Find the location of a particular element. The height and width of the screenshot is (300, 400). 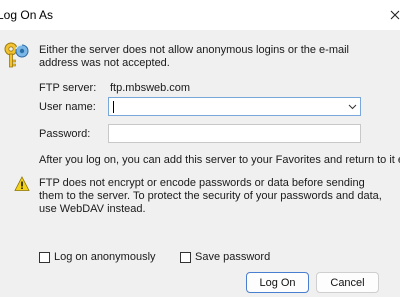

log-on-button: Log On is located at coordinates (277, 282).